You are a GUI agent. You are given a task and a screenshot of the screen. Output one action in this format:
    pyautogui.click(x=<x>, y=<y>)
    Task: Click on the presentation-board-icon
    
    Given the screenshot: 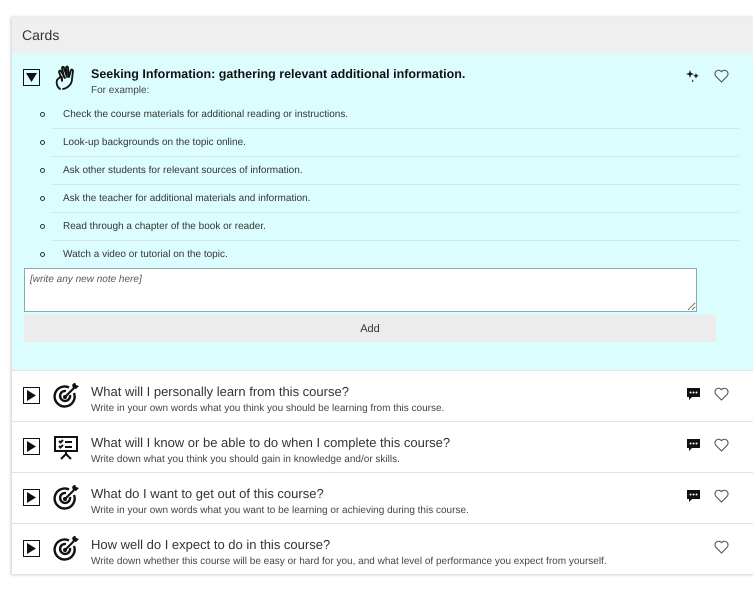 What is the action you would take?
    pyautogui.click(x=66, y=447)
    